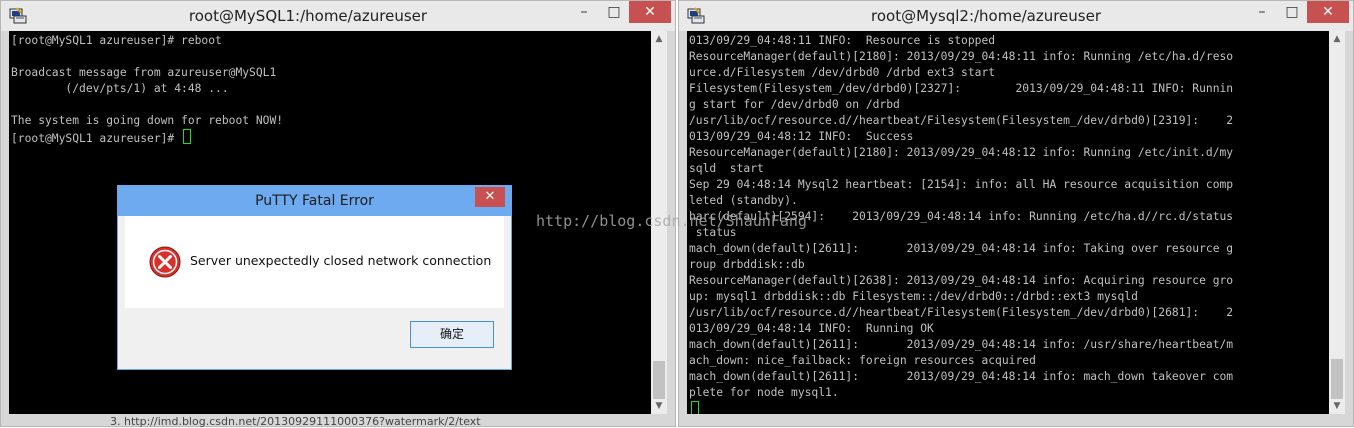 The image size is (1354, 428). Describe the element at coordinates (452, 334) in the screenshot. I see `ok-button: 确定` at that location.